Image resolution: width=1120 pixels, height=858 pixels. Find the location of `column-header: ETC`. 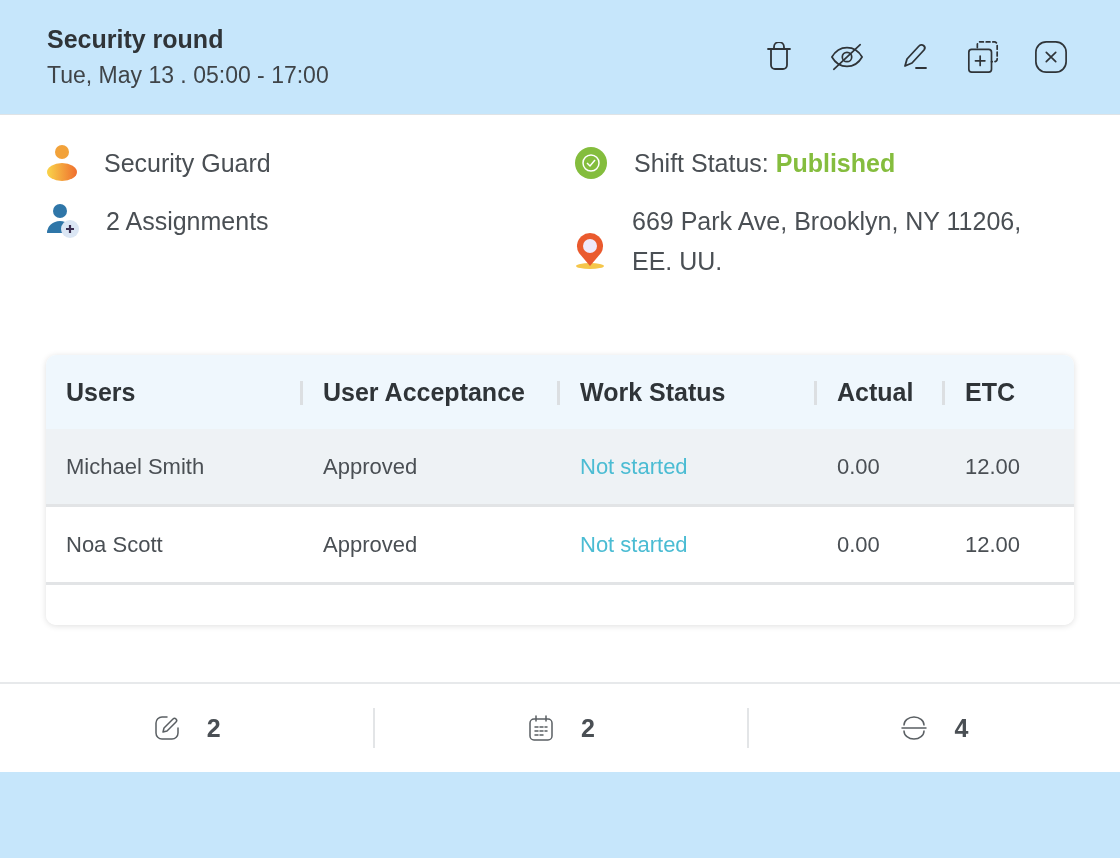

column-header: ETC is located at coordinates (1009, 392).